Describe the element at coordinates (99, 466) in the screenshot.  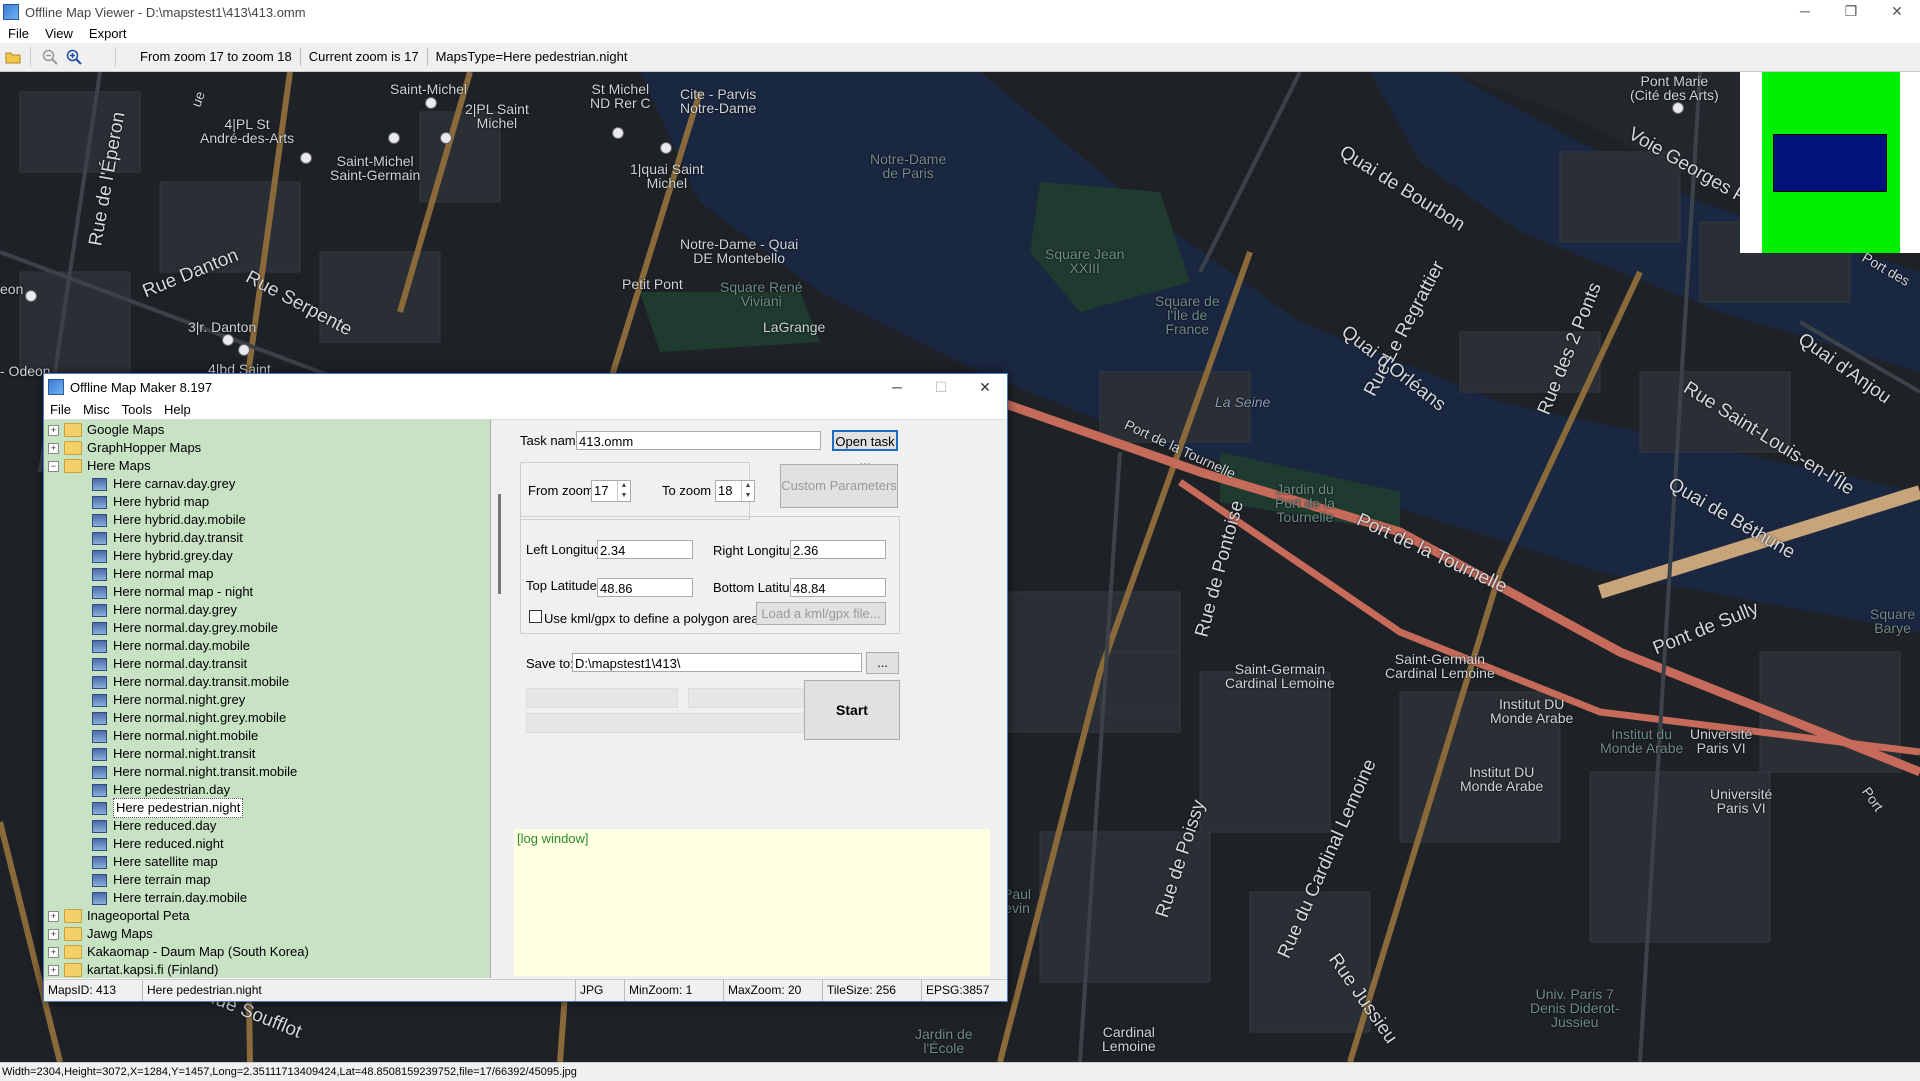
I see `tree-group-here-maps: − Here Maps` at that location.